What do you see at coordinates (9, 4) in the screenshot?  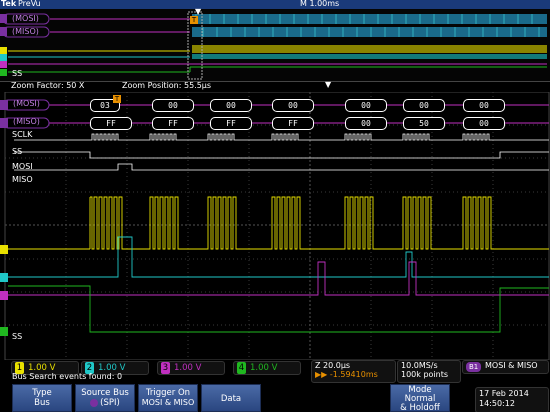 I see `brand-logo: Tek` at bounding box center [9, 4].